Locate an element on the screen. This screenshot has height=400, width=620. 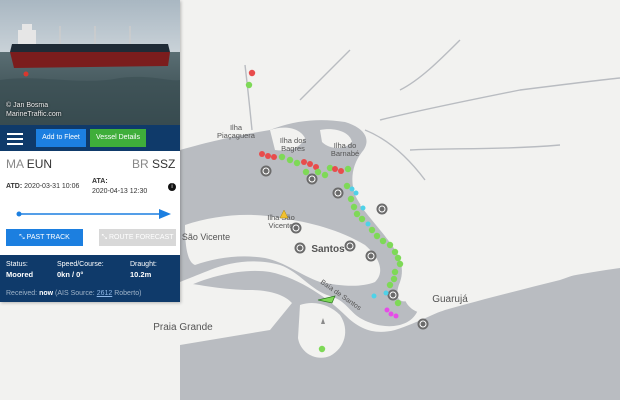
draught-label: Draught: is located at coordinates (143, 264).